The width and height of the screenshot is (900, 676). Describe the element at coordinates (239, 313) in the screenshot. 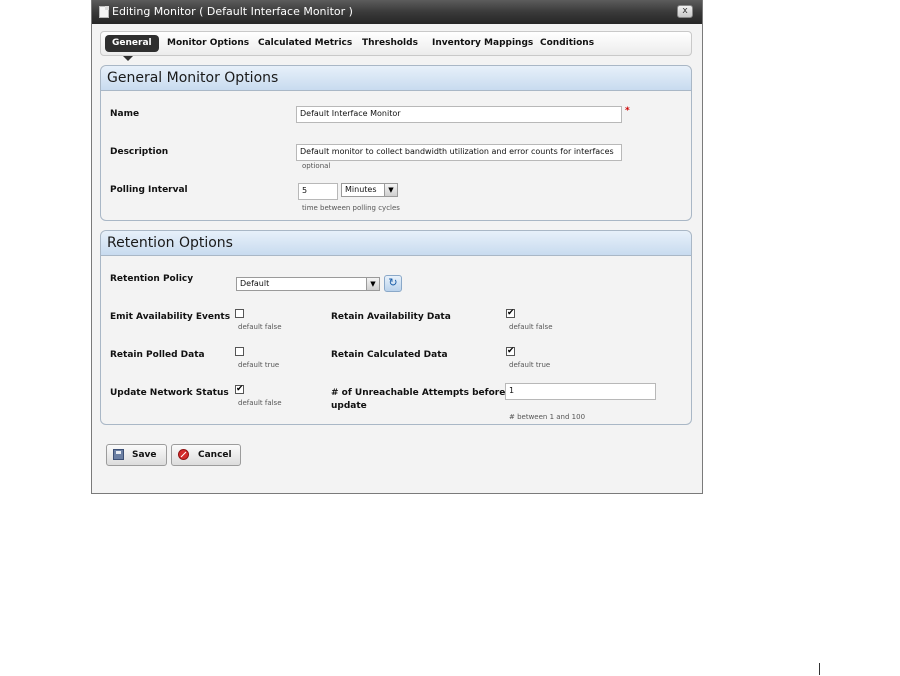

I see `emit-availability-checkbox` at that location.